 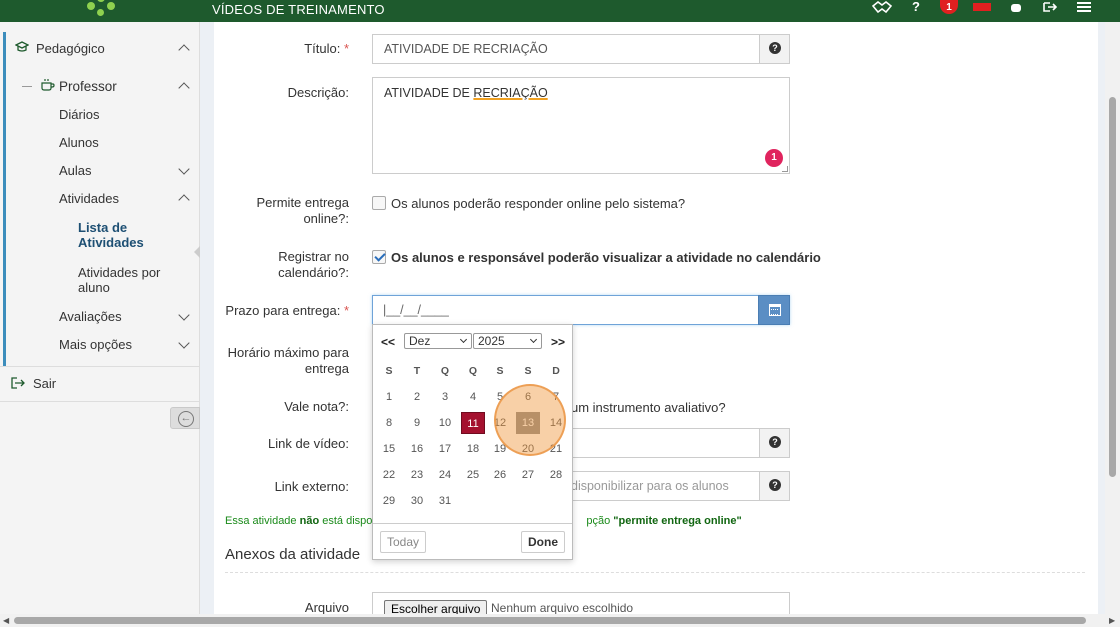 What do you see at coordinates (655, 572) in the screenshot?
I see `section-divider` at bounding box center [655, 572].